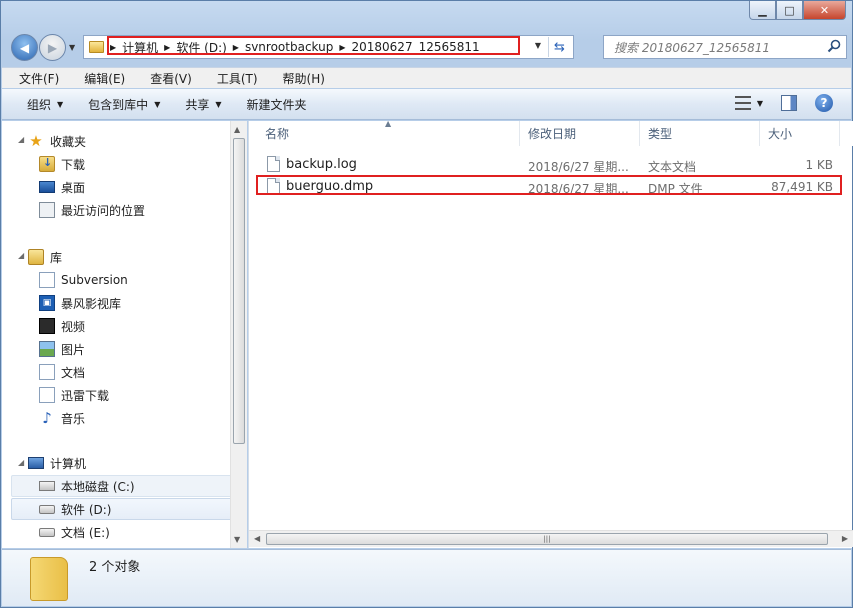 This screenshot has height=608, width=853. Describe the element at coordinates (824, 10) in the screenshot. I see `close-button: ✕` at that location.